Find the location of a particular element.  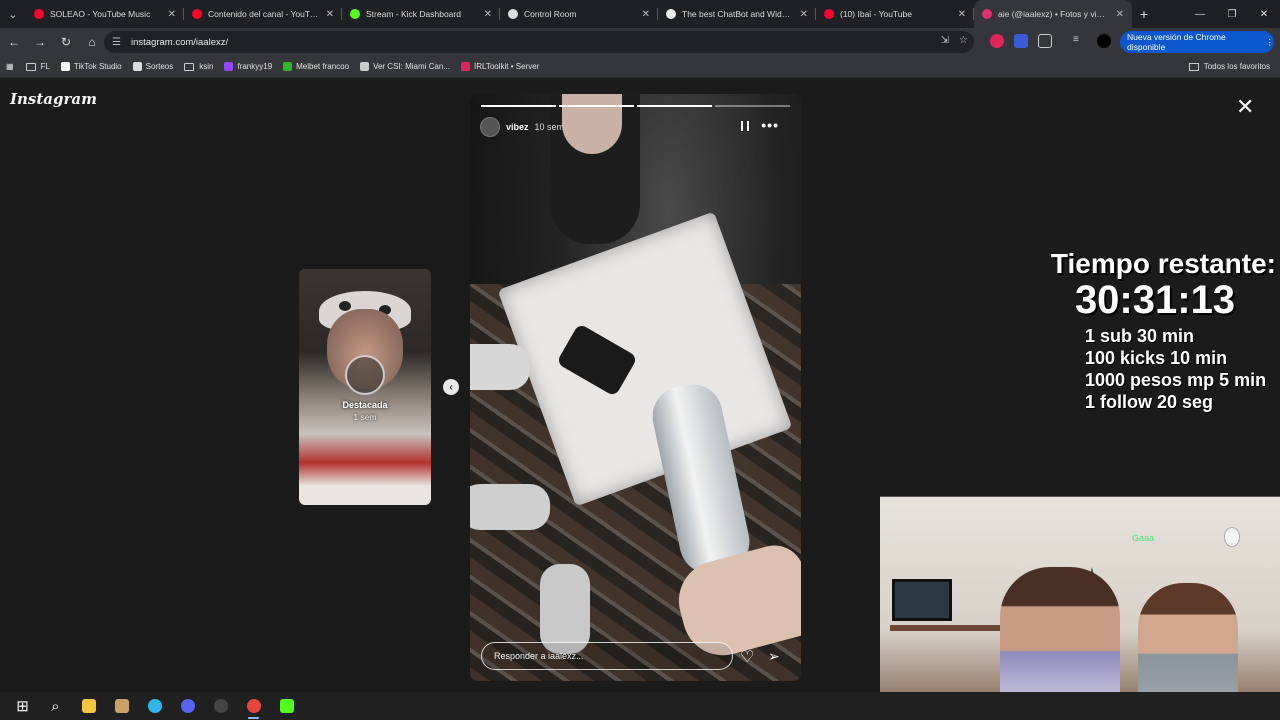

all-bookmarks: Todos los favoritos is located at coordinates (1229, 66).